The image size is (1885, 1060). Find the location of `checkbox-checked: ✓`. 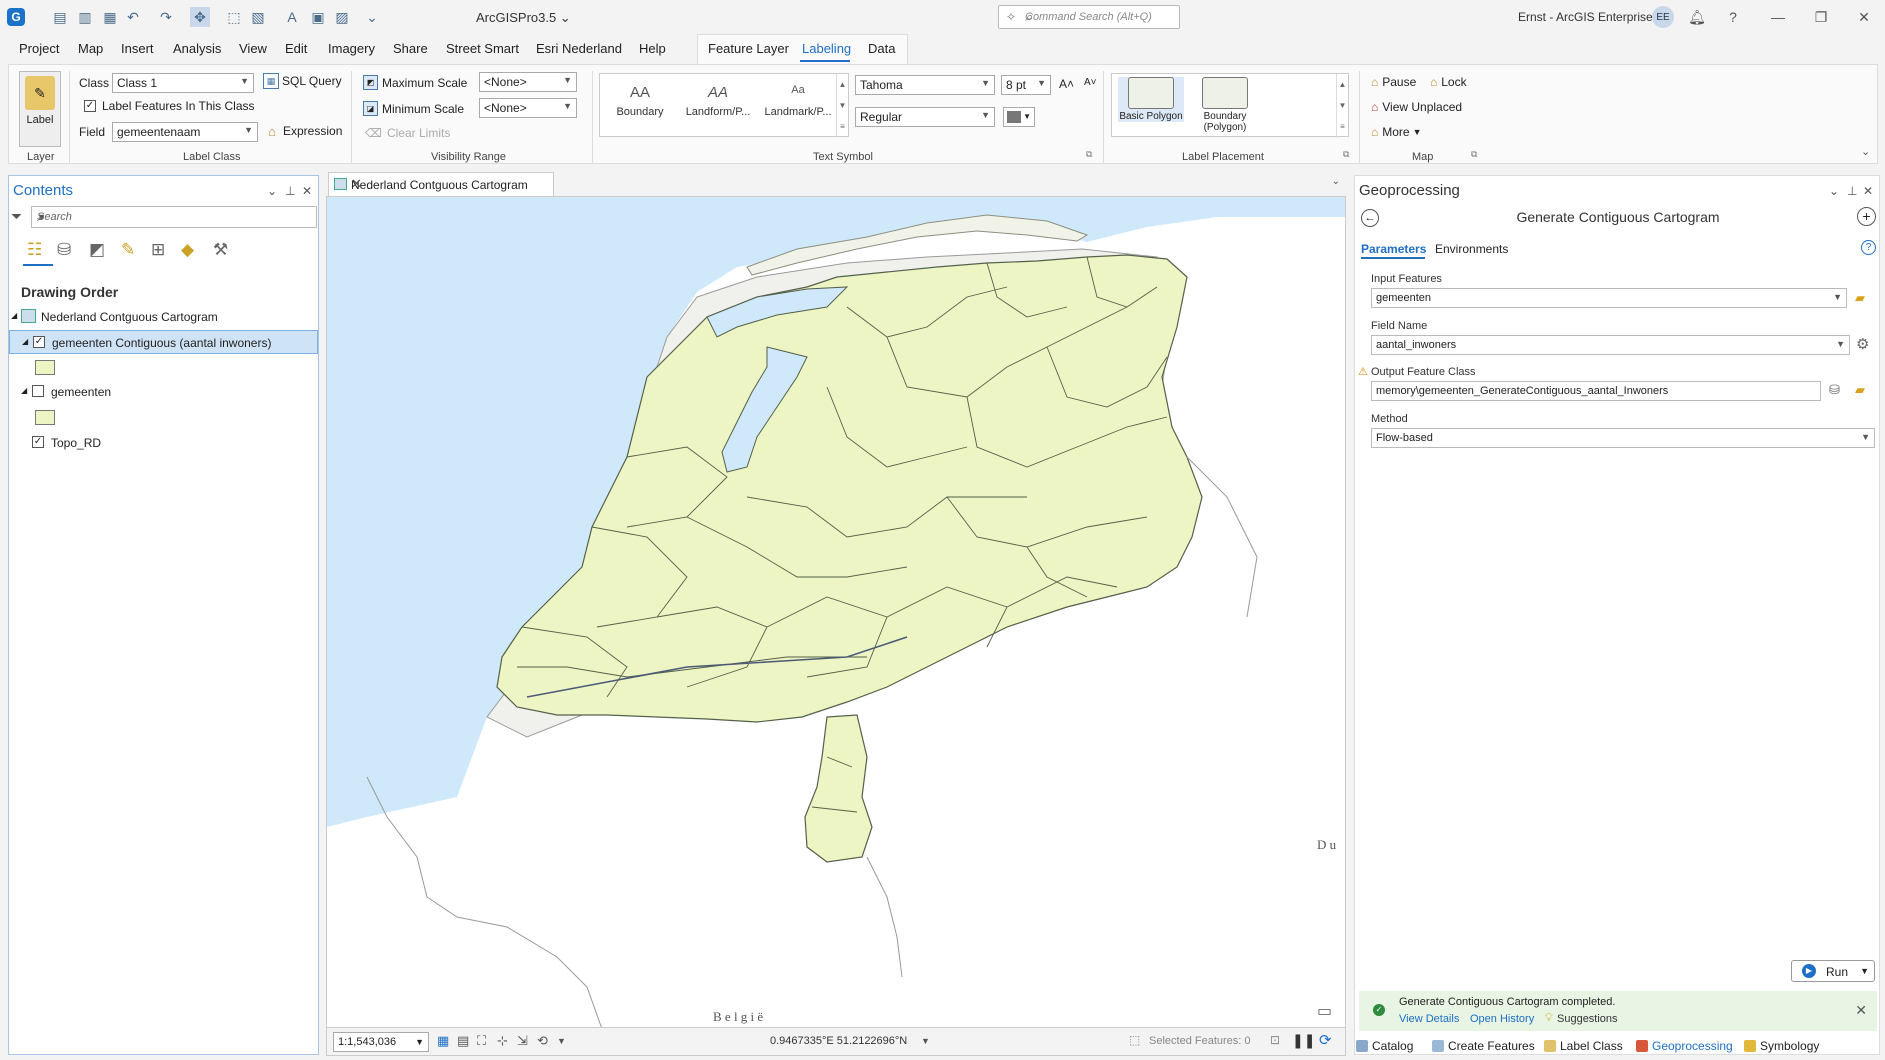

checkbox-checked: ✓ is located at coordinates (90, 106).